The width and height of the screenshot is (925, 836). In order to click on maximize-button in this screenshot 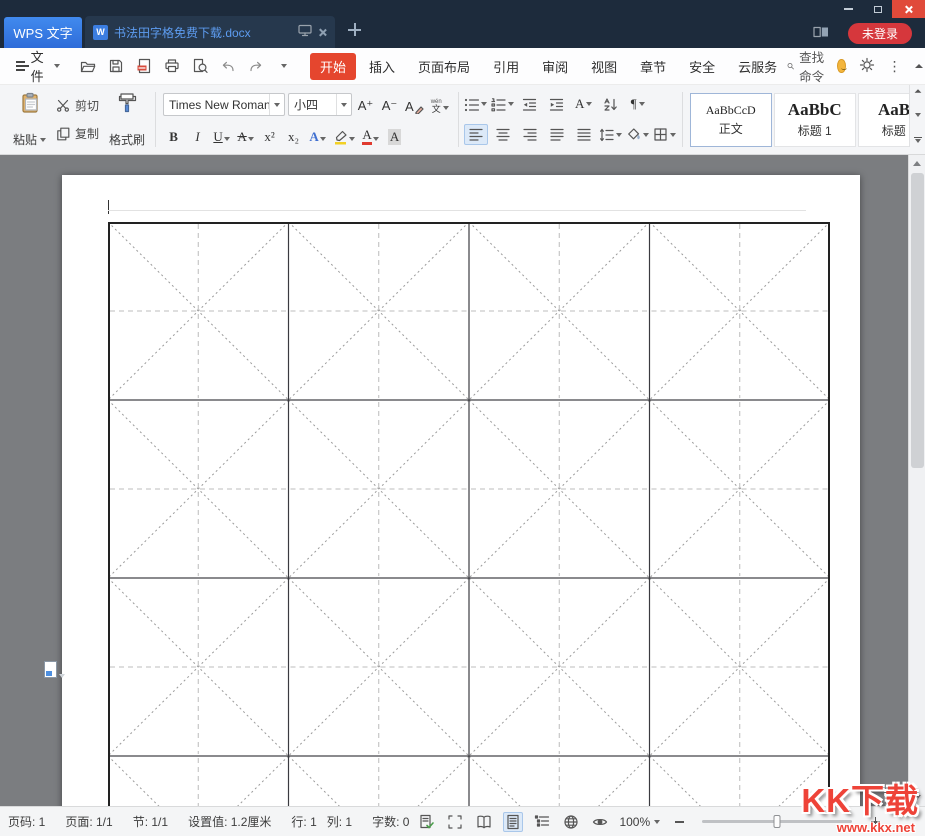, I will do `click(877, 9)`.